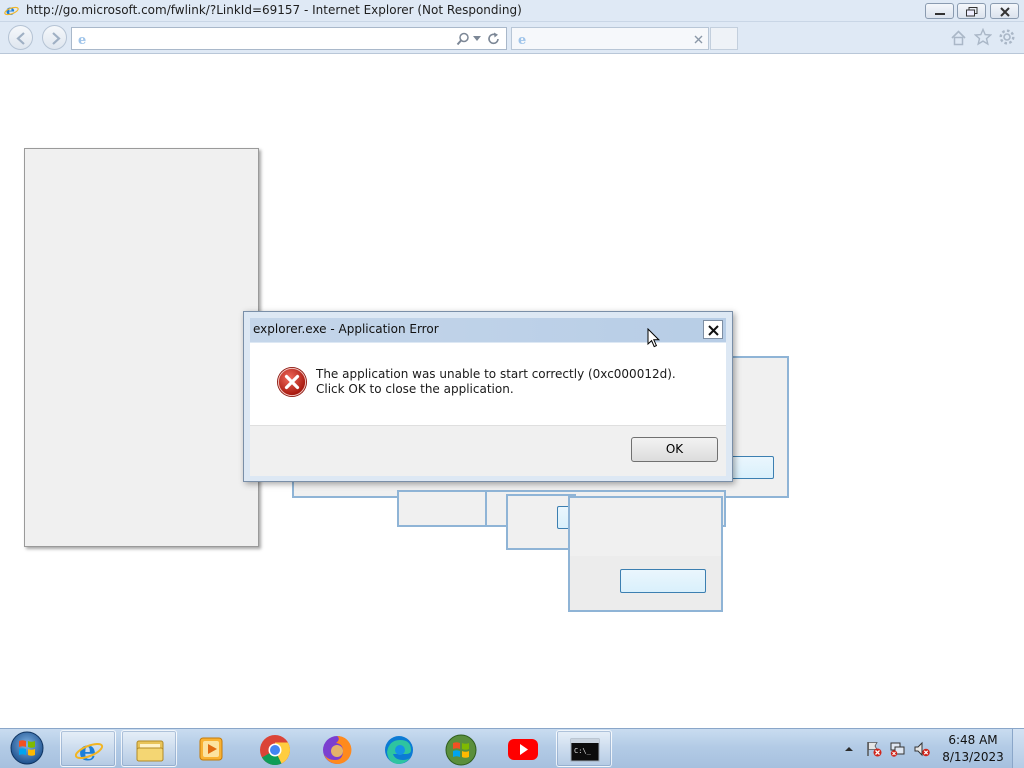 The width and height of the screenshot is (1024, 768). I want to click on youtube-icon, so click(523, 749).